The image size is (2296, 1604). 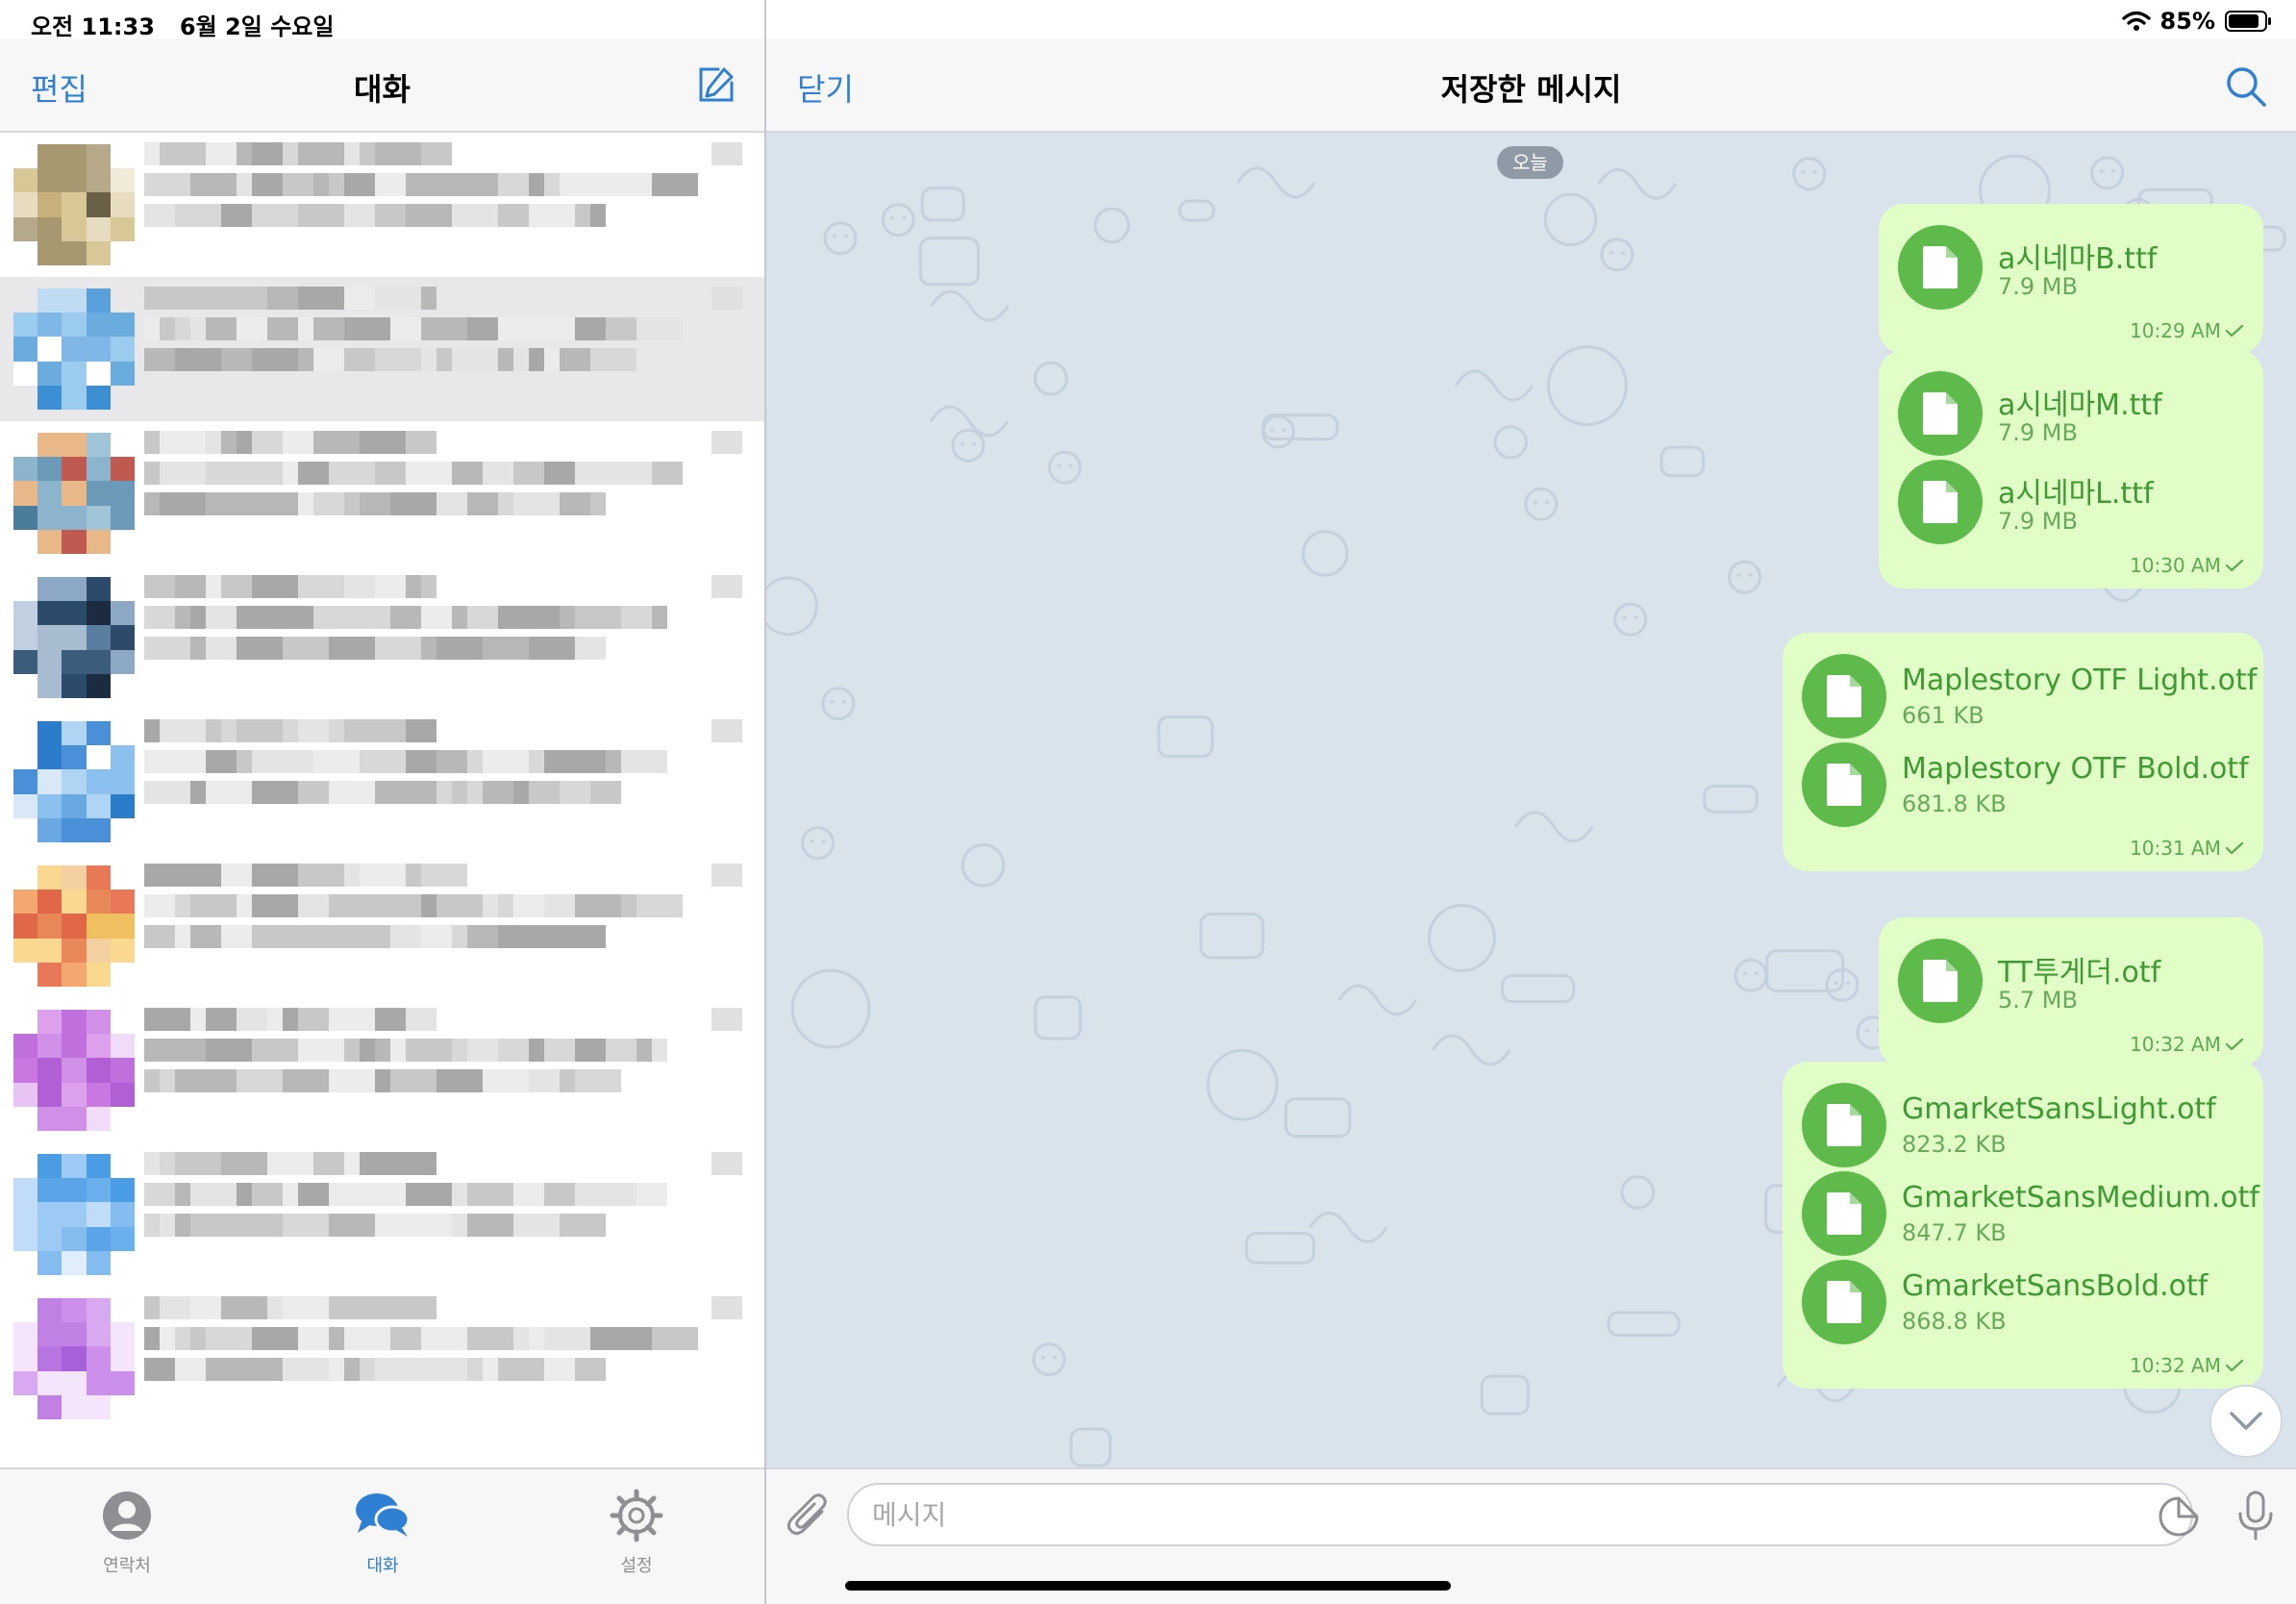 I want to click on attach-icon, so click(x=808, y=1516).